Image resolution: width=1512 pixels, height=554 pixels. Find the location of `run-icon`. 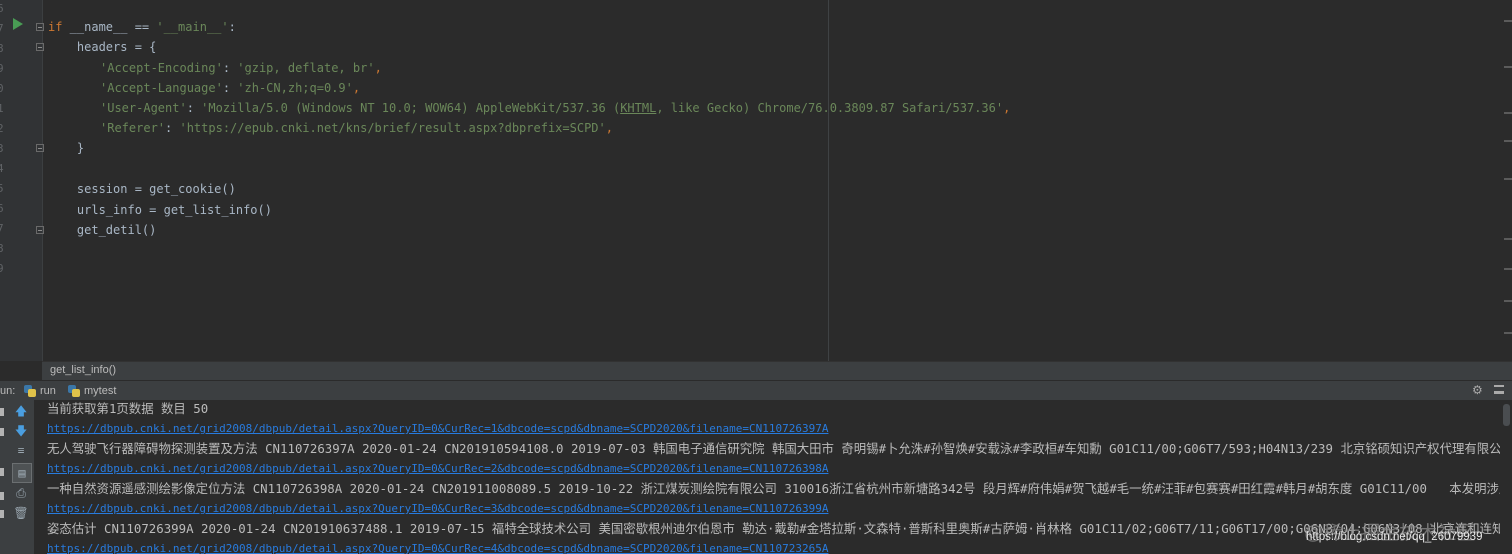

run-icon is located at coordinates (18, 24).